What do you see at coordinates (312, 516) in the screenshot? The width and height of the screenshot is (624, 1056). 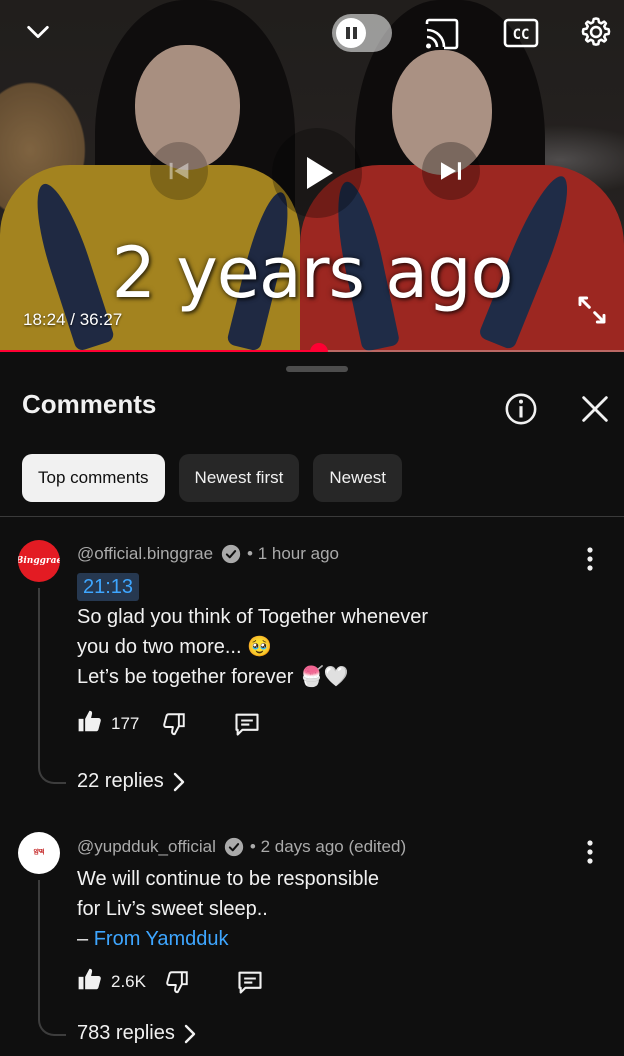 I see `divider` at bounding box center [312, 516].